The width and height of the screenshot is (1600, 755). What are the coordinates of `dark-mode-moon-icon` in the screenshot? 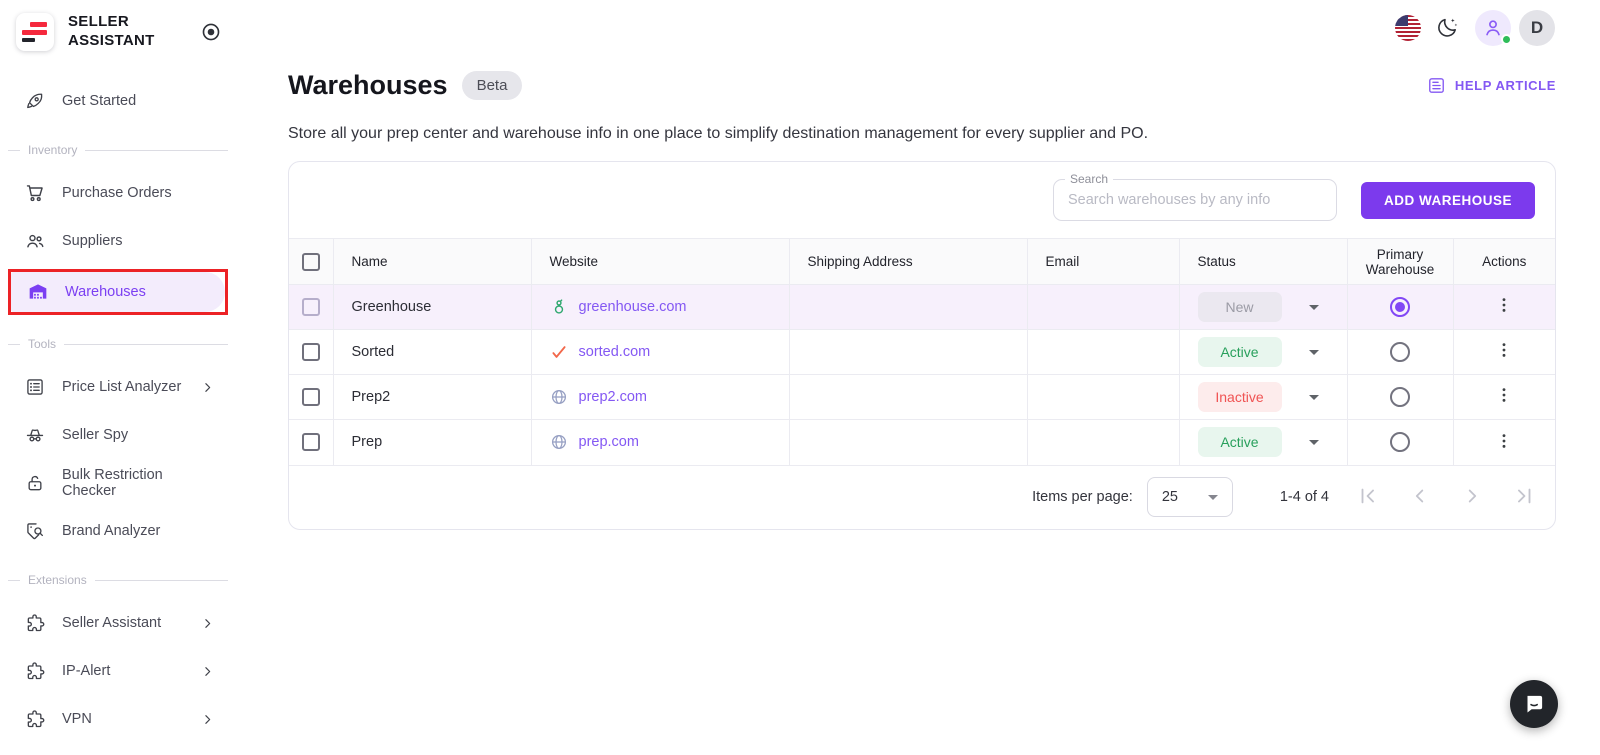 It's located at (1447, 28).